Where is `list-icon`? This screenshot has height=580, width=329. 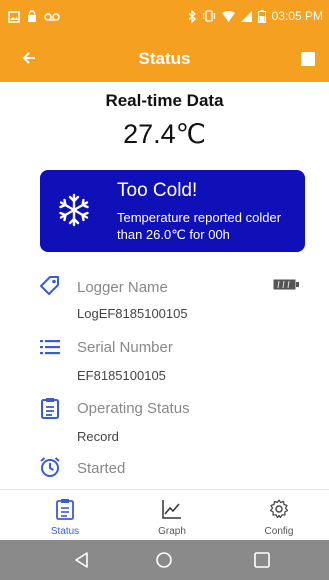
list-icon is located at coordinates (50, 347).